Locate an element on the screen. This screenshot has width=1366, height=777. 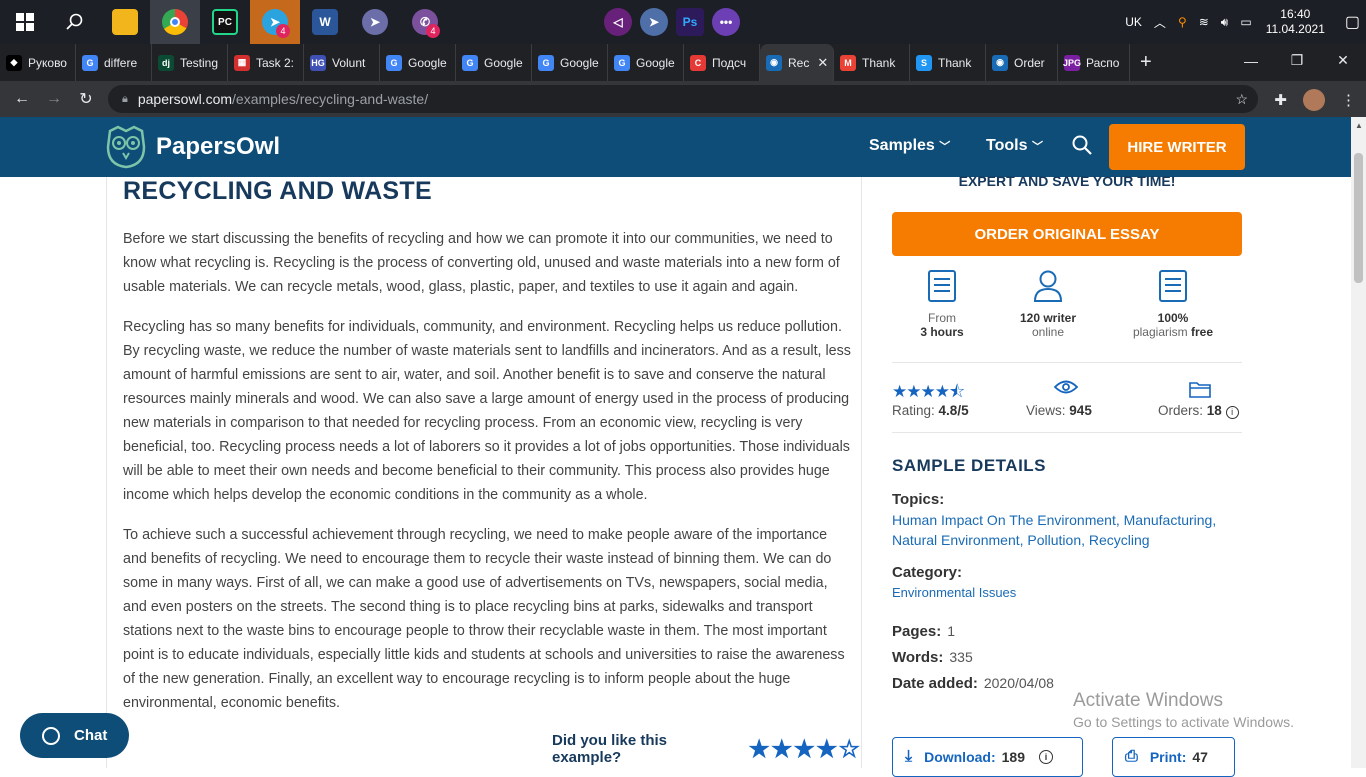
menu-tools: Tools ﹀ is located at coordinates (1014, 146).